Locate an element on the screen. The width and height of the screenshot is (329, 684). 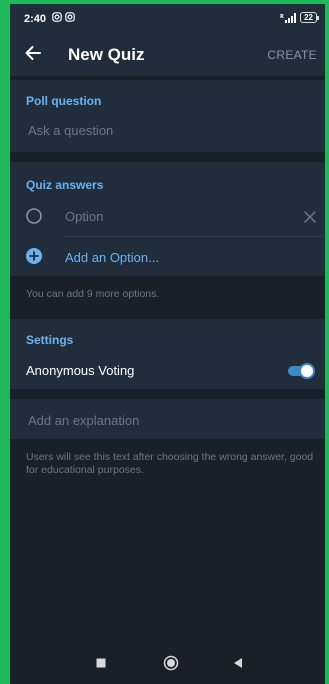
settings-title: Settings is located at coordinates (50, 340).